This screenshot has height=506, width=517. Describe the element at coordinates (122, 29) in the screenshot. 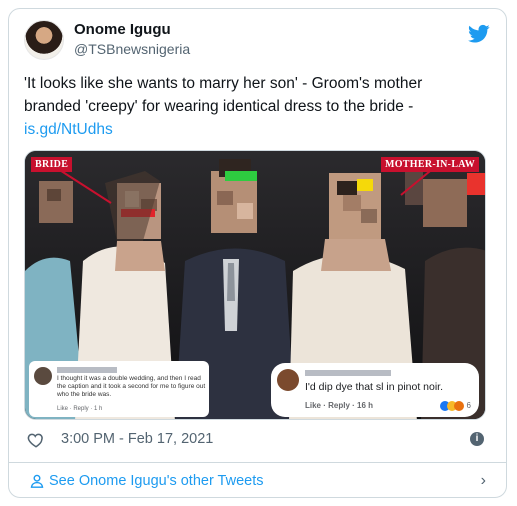

I see `user-name: Onome Igugu` at that location.